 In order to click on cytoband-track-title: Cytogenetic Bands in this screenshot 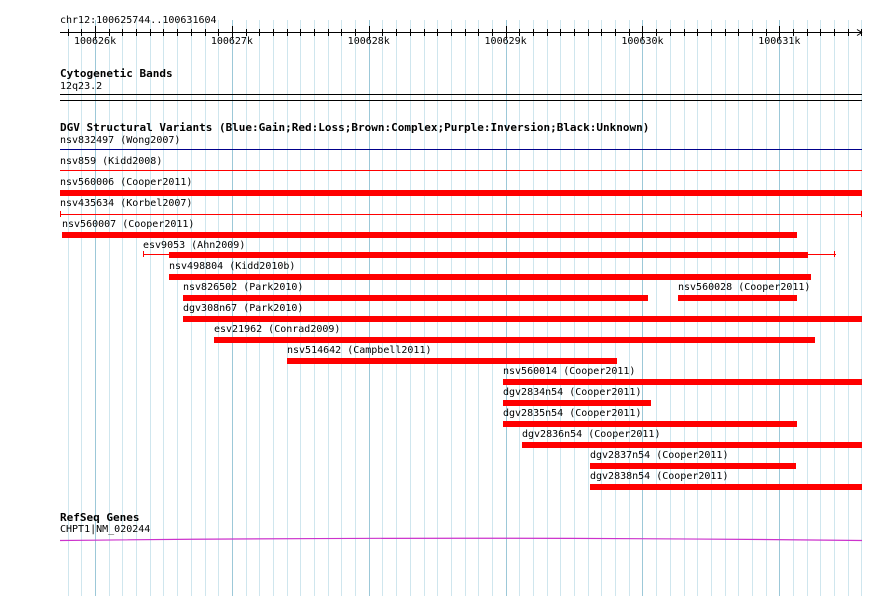, I will do `click(116, 73)`.